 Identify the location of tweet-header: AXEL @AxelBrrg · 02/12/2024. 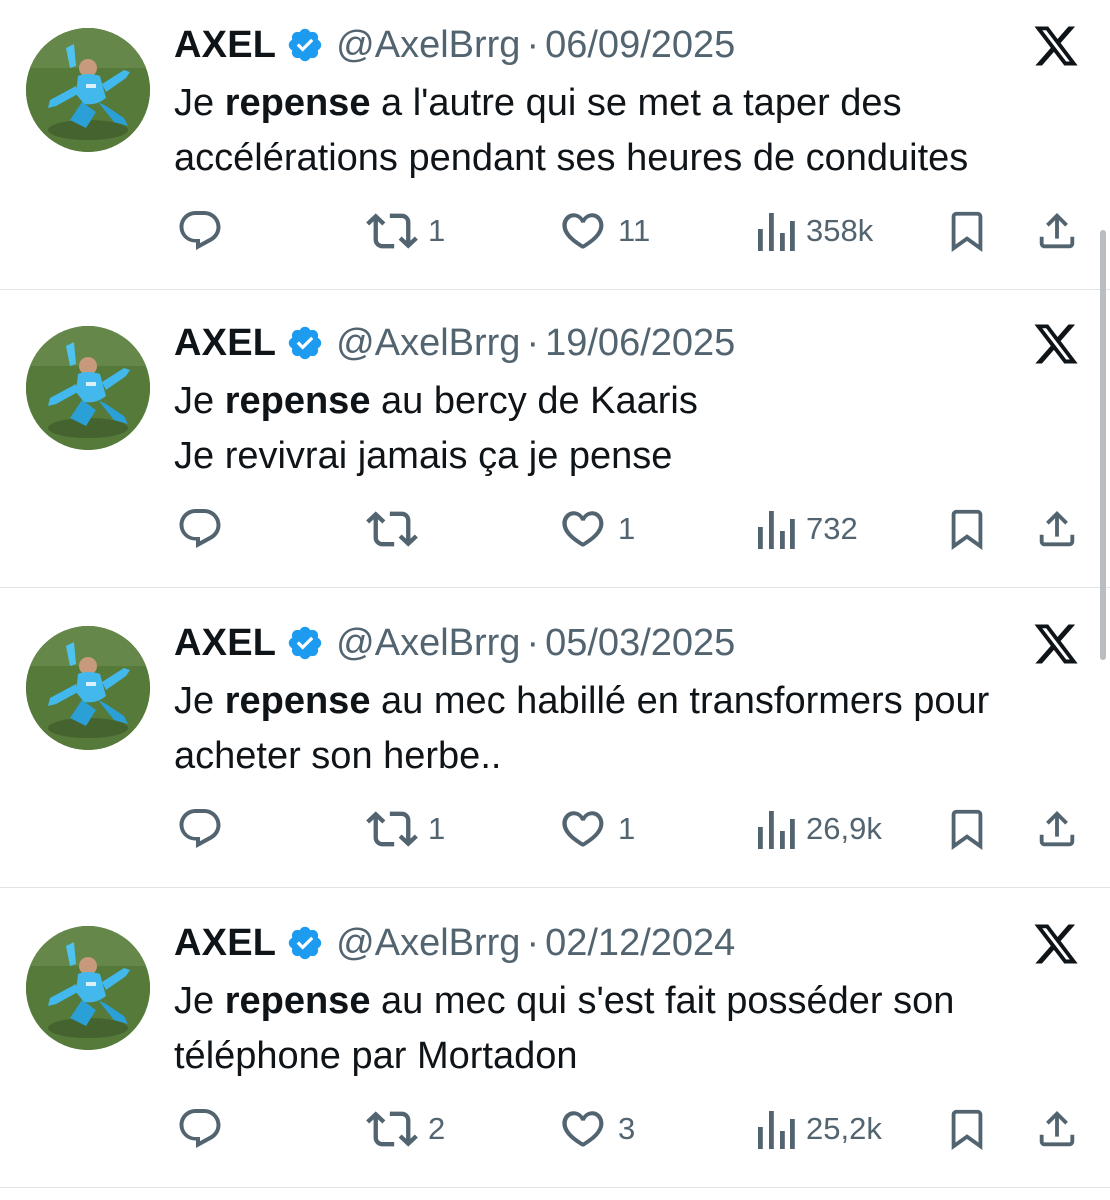
(454, 943).